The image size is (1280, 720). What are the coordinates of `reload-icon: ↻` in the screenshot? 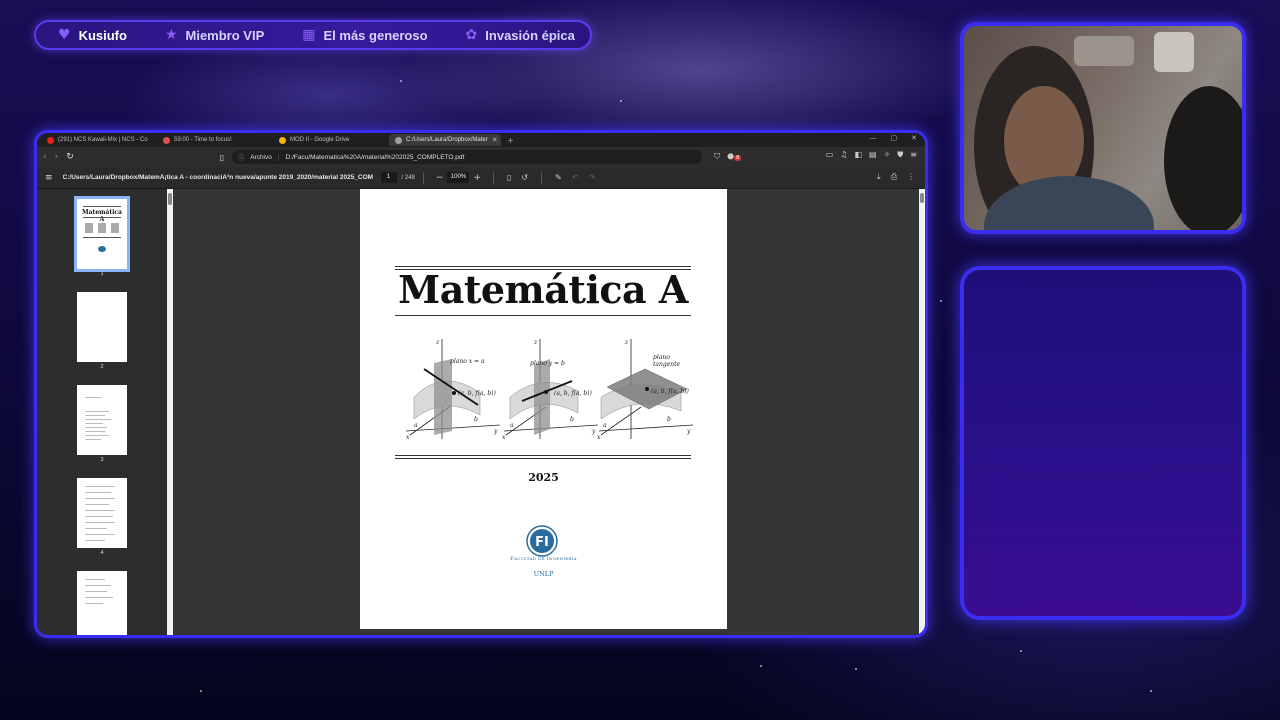 It's located at (70, 157).